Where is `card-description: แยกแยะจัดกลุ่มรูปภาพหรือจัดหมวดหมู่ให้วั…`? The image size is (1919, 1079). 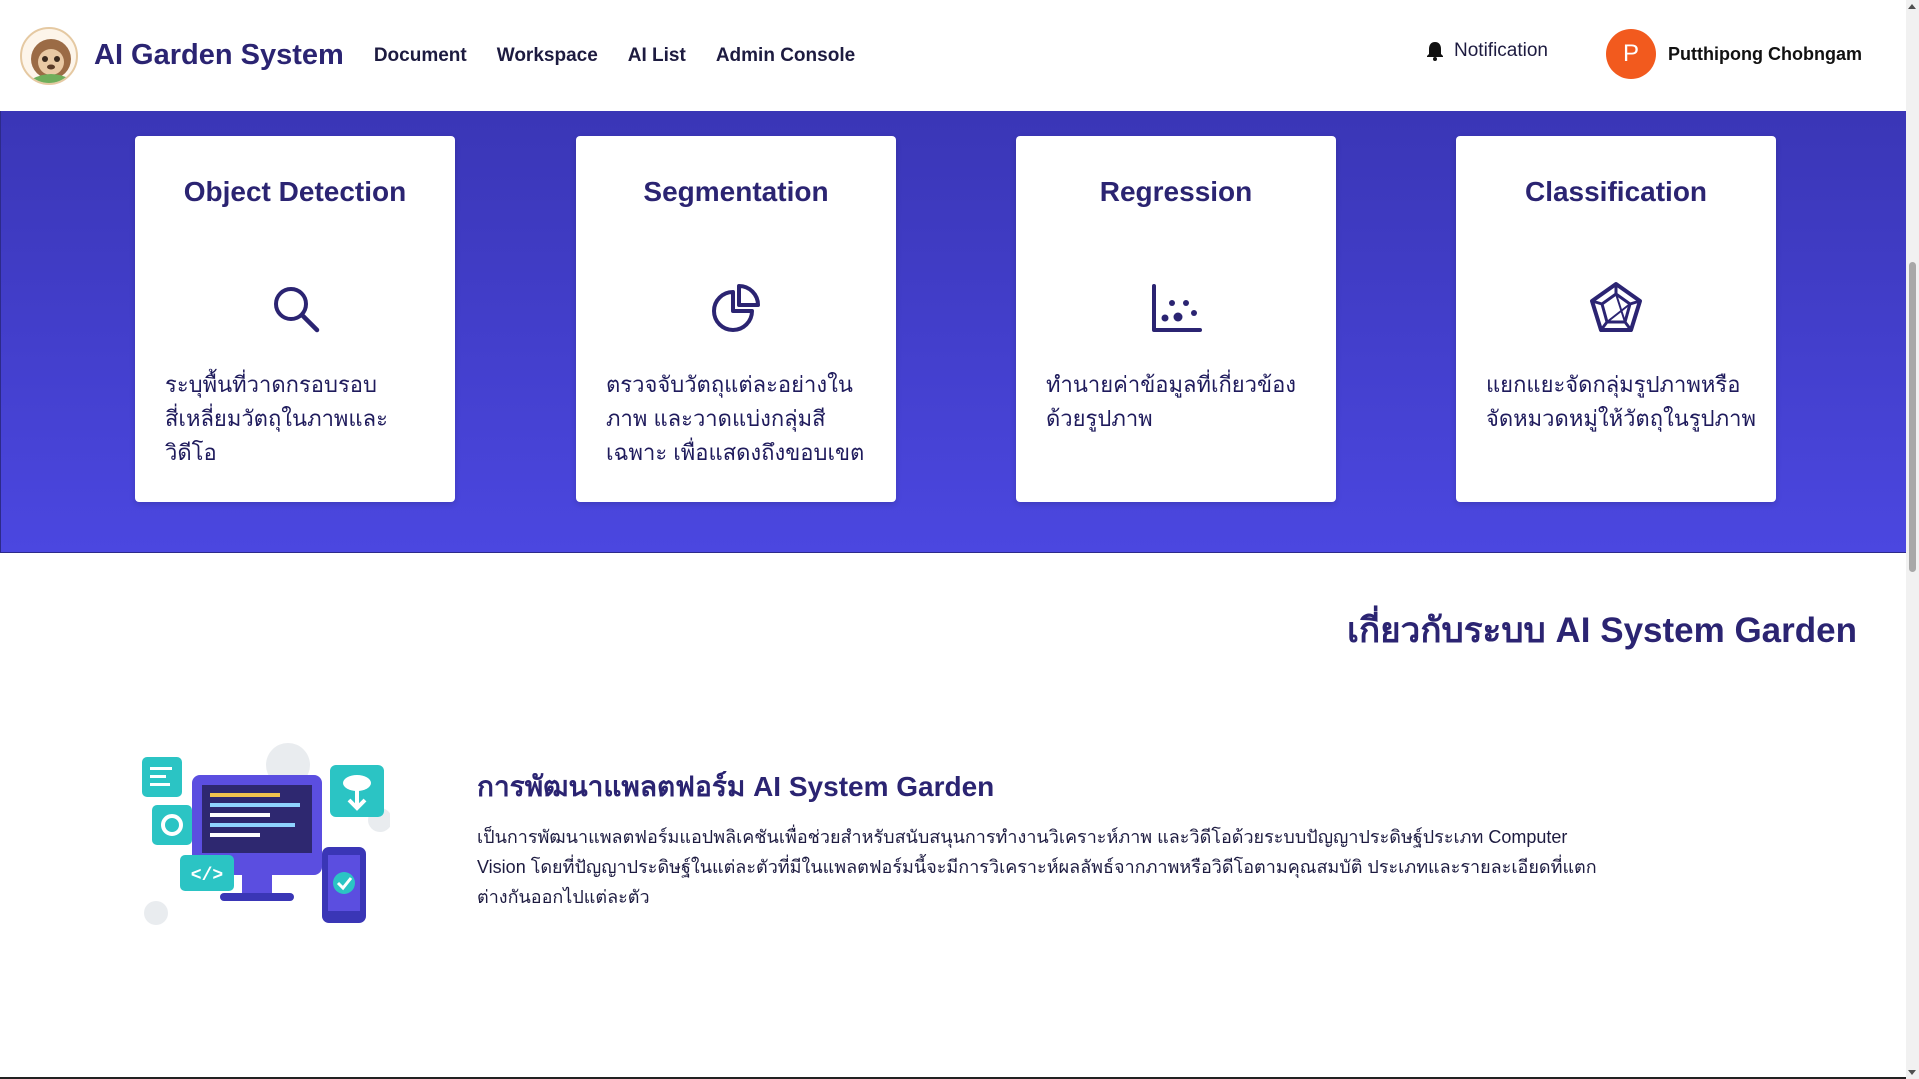
card-description: แยกแยะจัดกลุ่มรูปภาพหรือจัดหมวดหมู่ให้วั… is located at coordinates (1621, 401).